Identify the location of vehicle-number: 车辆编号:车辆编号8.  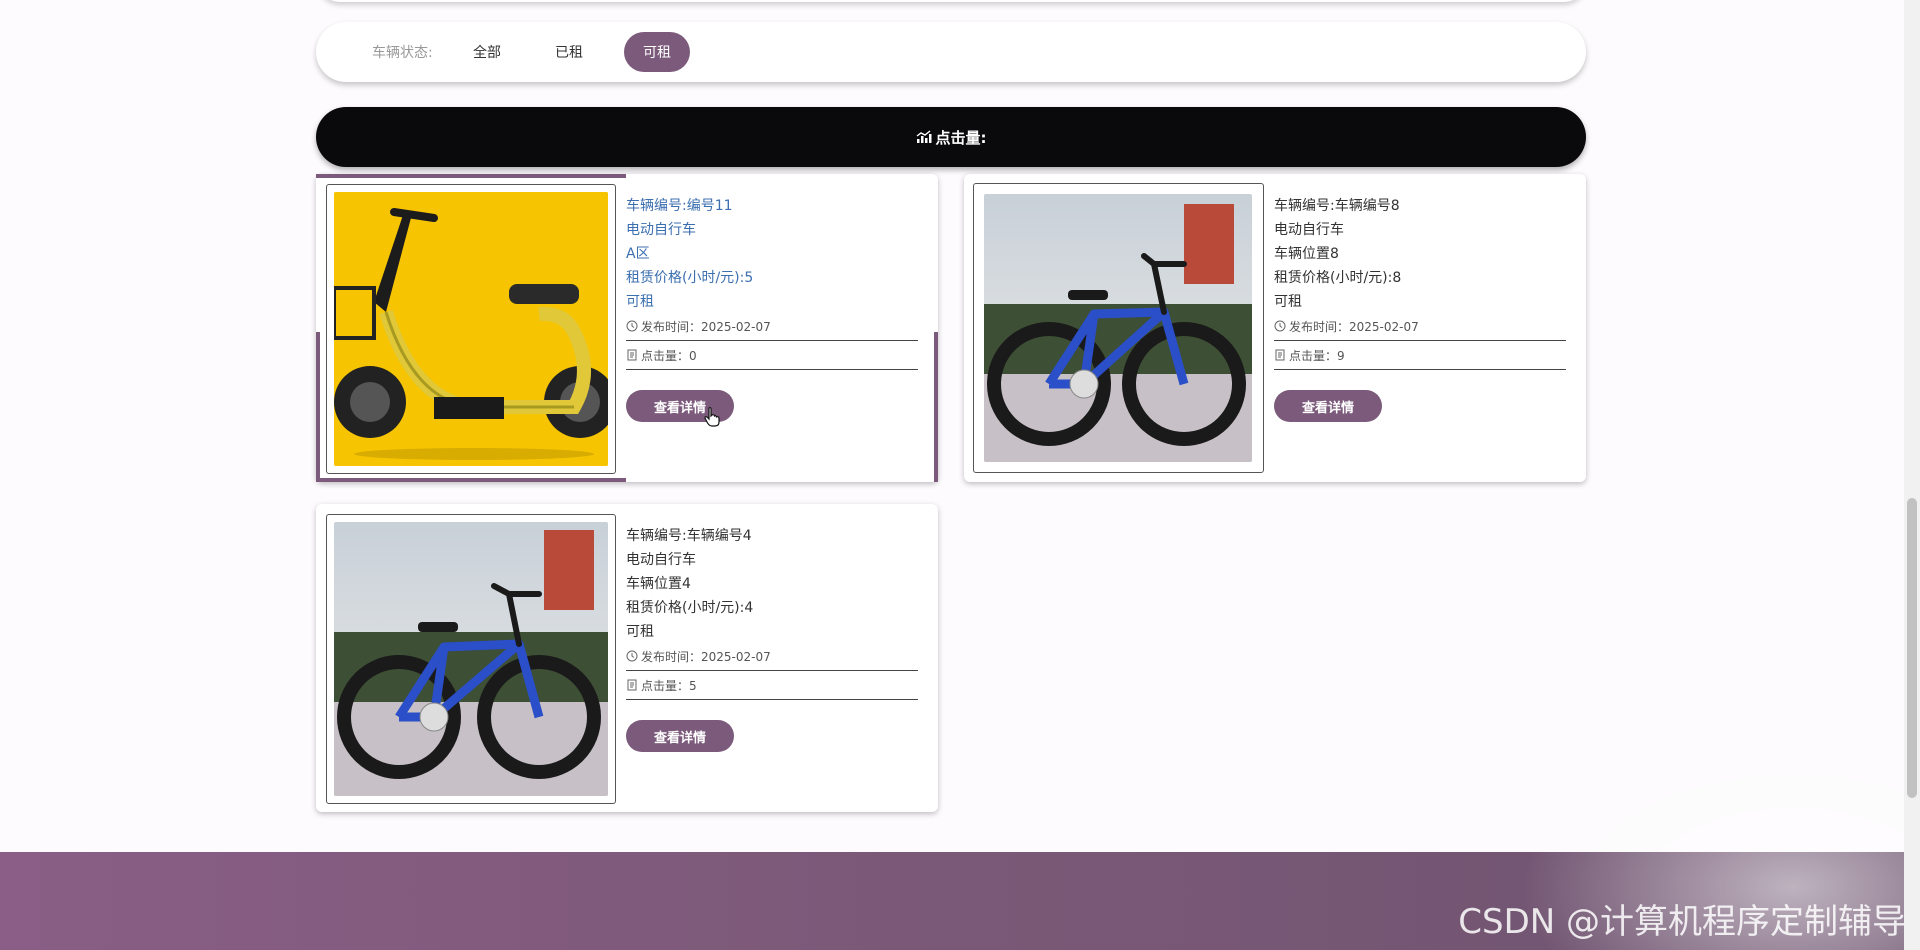
(1420, 206).